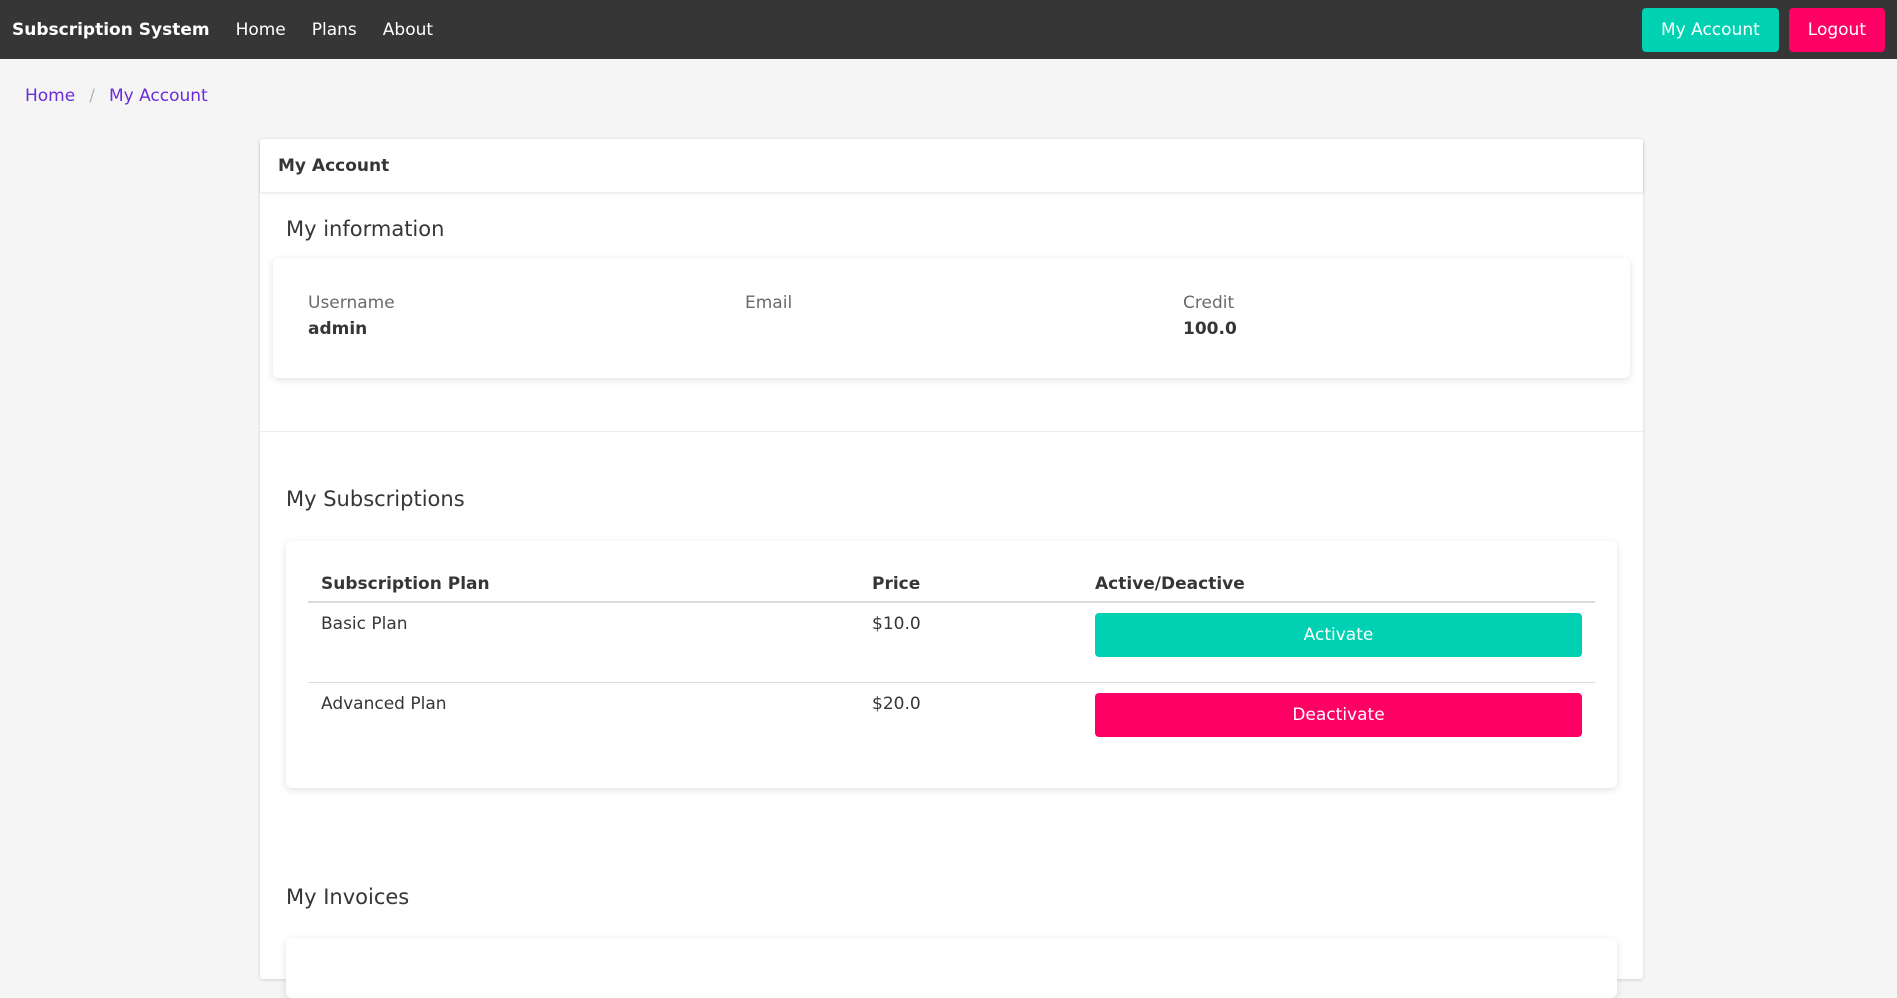 This screenshot has height=998, width=1897. Describe the element at coordinates (375, 499) in the screenshot. I see `my-subscriptions-title: My Subscriptions` at that location.